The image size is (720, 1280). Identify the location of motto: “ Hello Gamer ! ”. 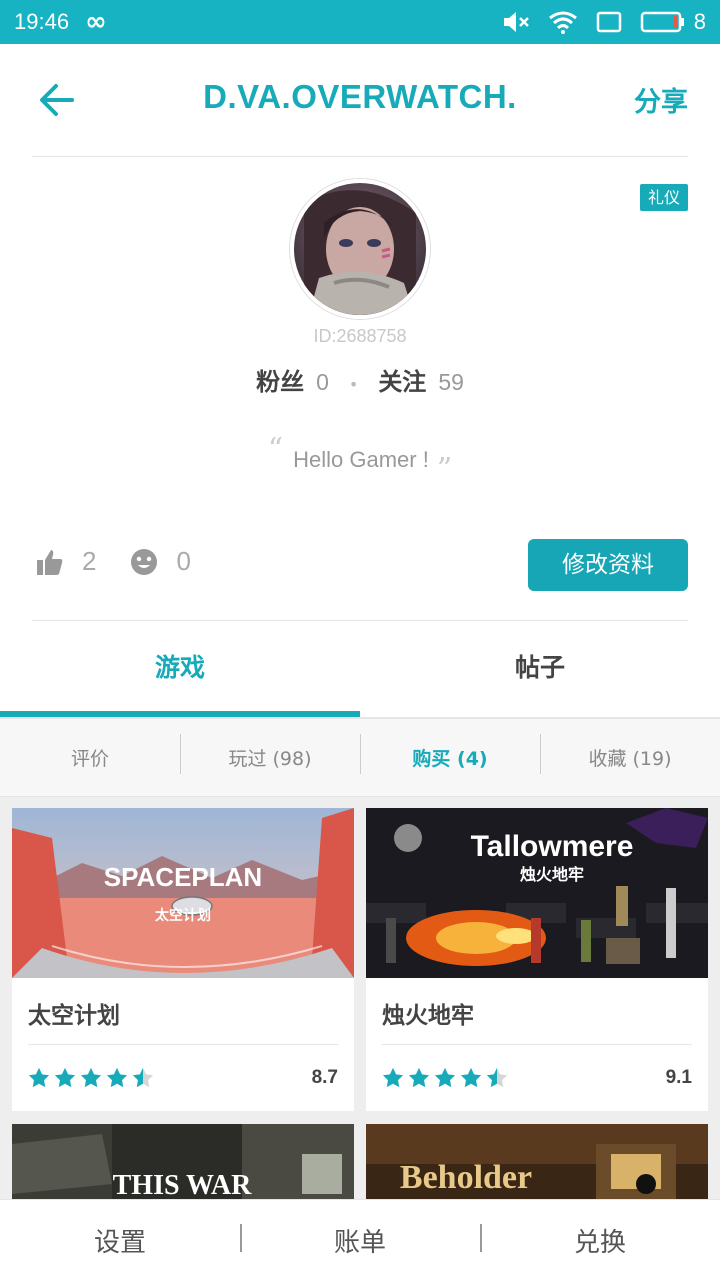
(360, 459).